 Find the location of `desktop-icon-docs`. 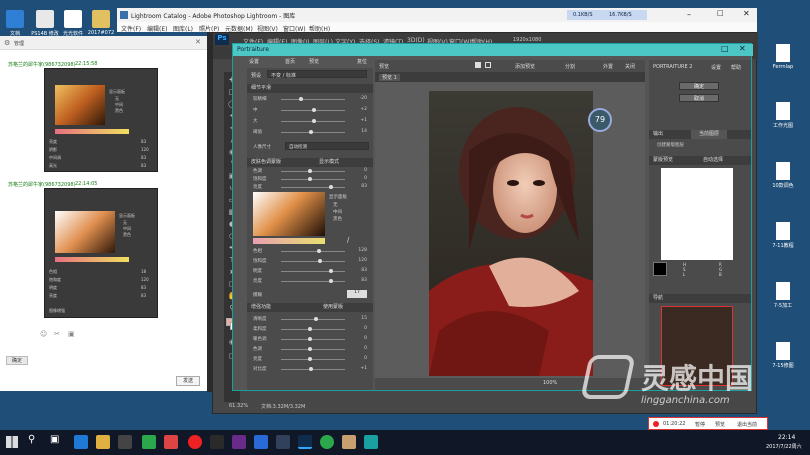

desktop-icon-docs is located at coordinates (15, 19).